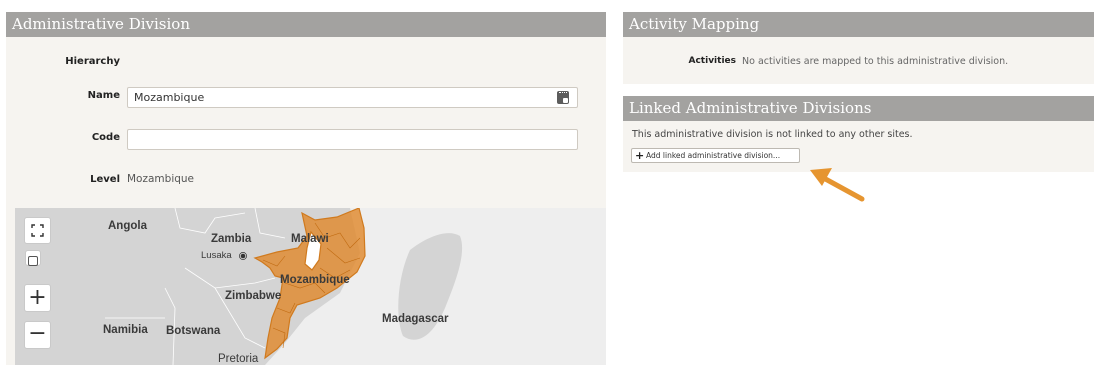  What do you see at coordinates (243, 256) in the screenshot?
I see `lusaka-marker-icon` at bounding box center [243, 256].